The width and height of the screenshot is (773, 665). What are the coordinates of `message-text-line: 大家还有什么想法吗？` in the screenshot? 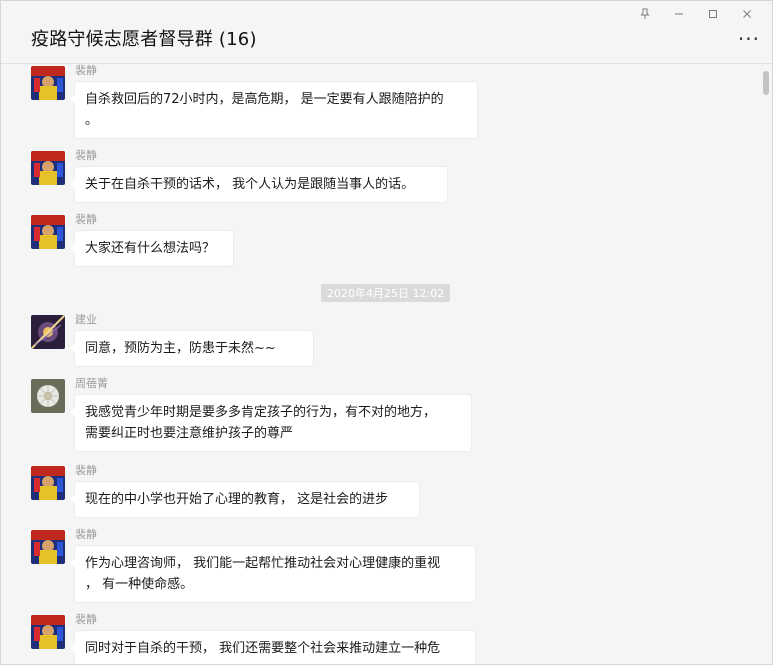 It's located at (150, 248).